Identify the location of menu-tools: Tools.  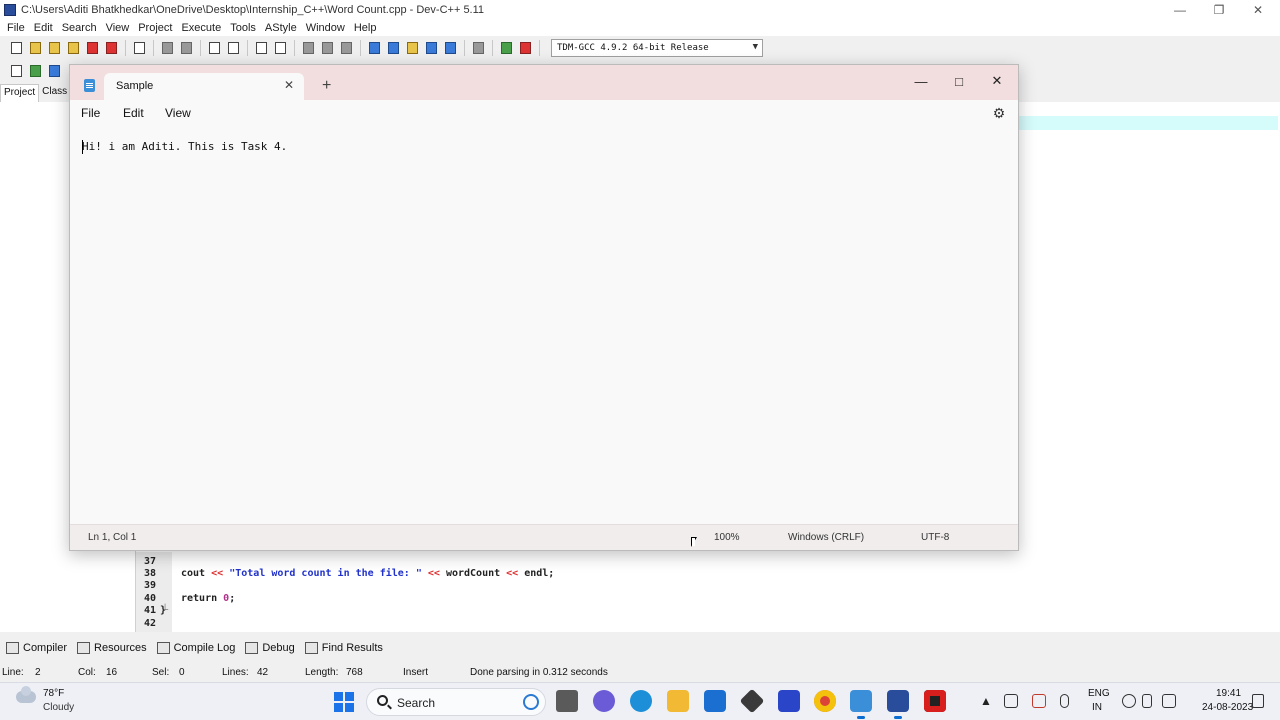
(244, 28).